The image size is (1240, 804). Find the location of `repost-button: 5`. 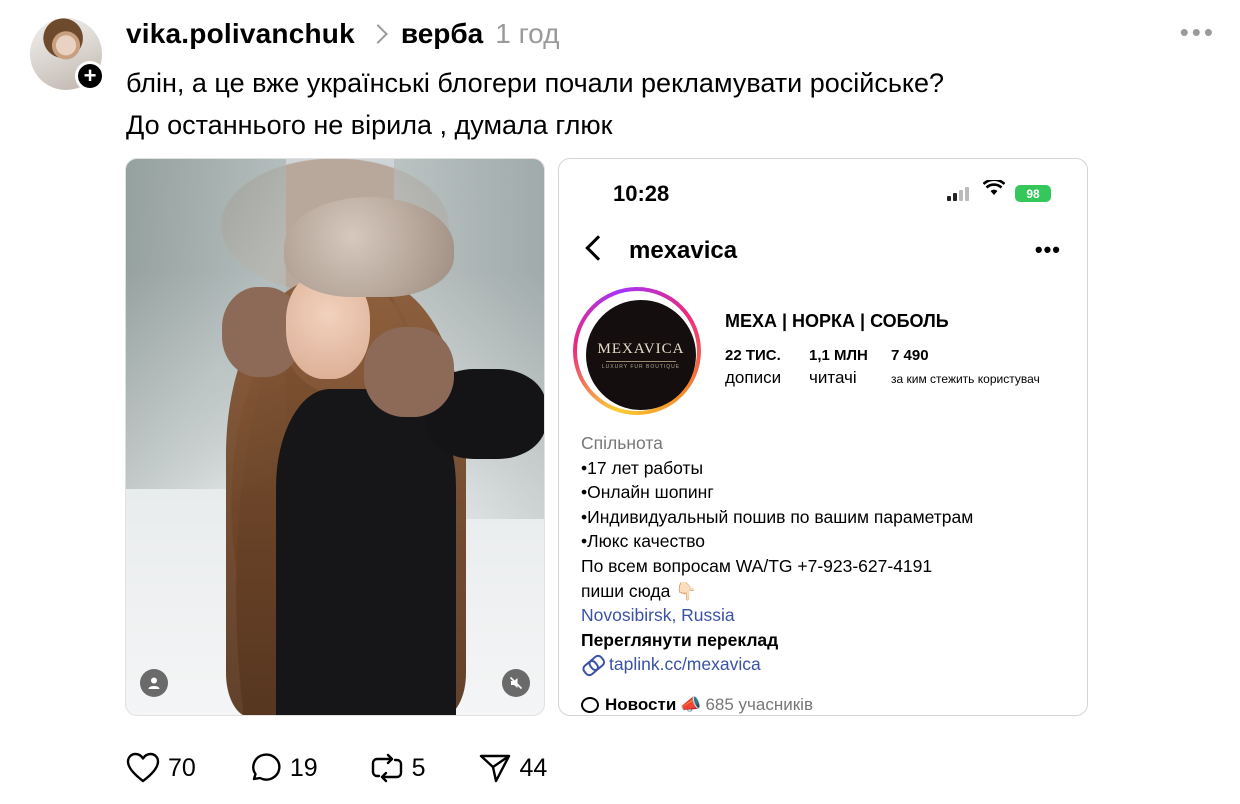

repost-button: 5 is located at coordinates (398, 768).